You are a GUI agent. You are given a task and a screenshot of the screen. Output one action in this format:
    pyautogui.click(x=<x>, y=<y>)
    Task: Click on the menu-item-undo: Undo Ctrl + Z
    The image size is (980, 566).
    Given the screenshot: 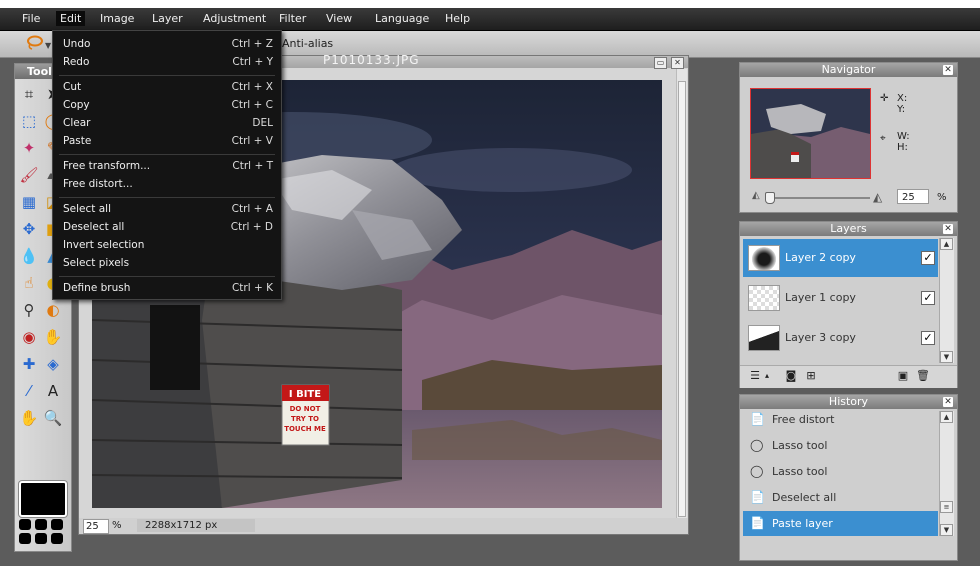 What is the action you would take?
    pyautogui.click(x=168, y=44)
    